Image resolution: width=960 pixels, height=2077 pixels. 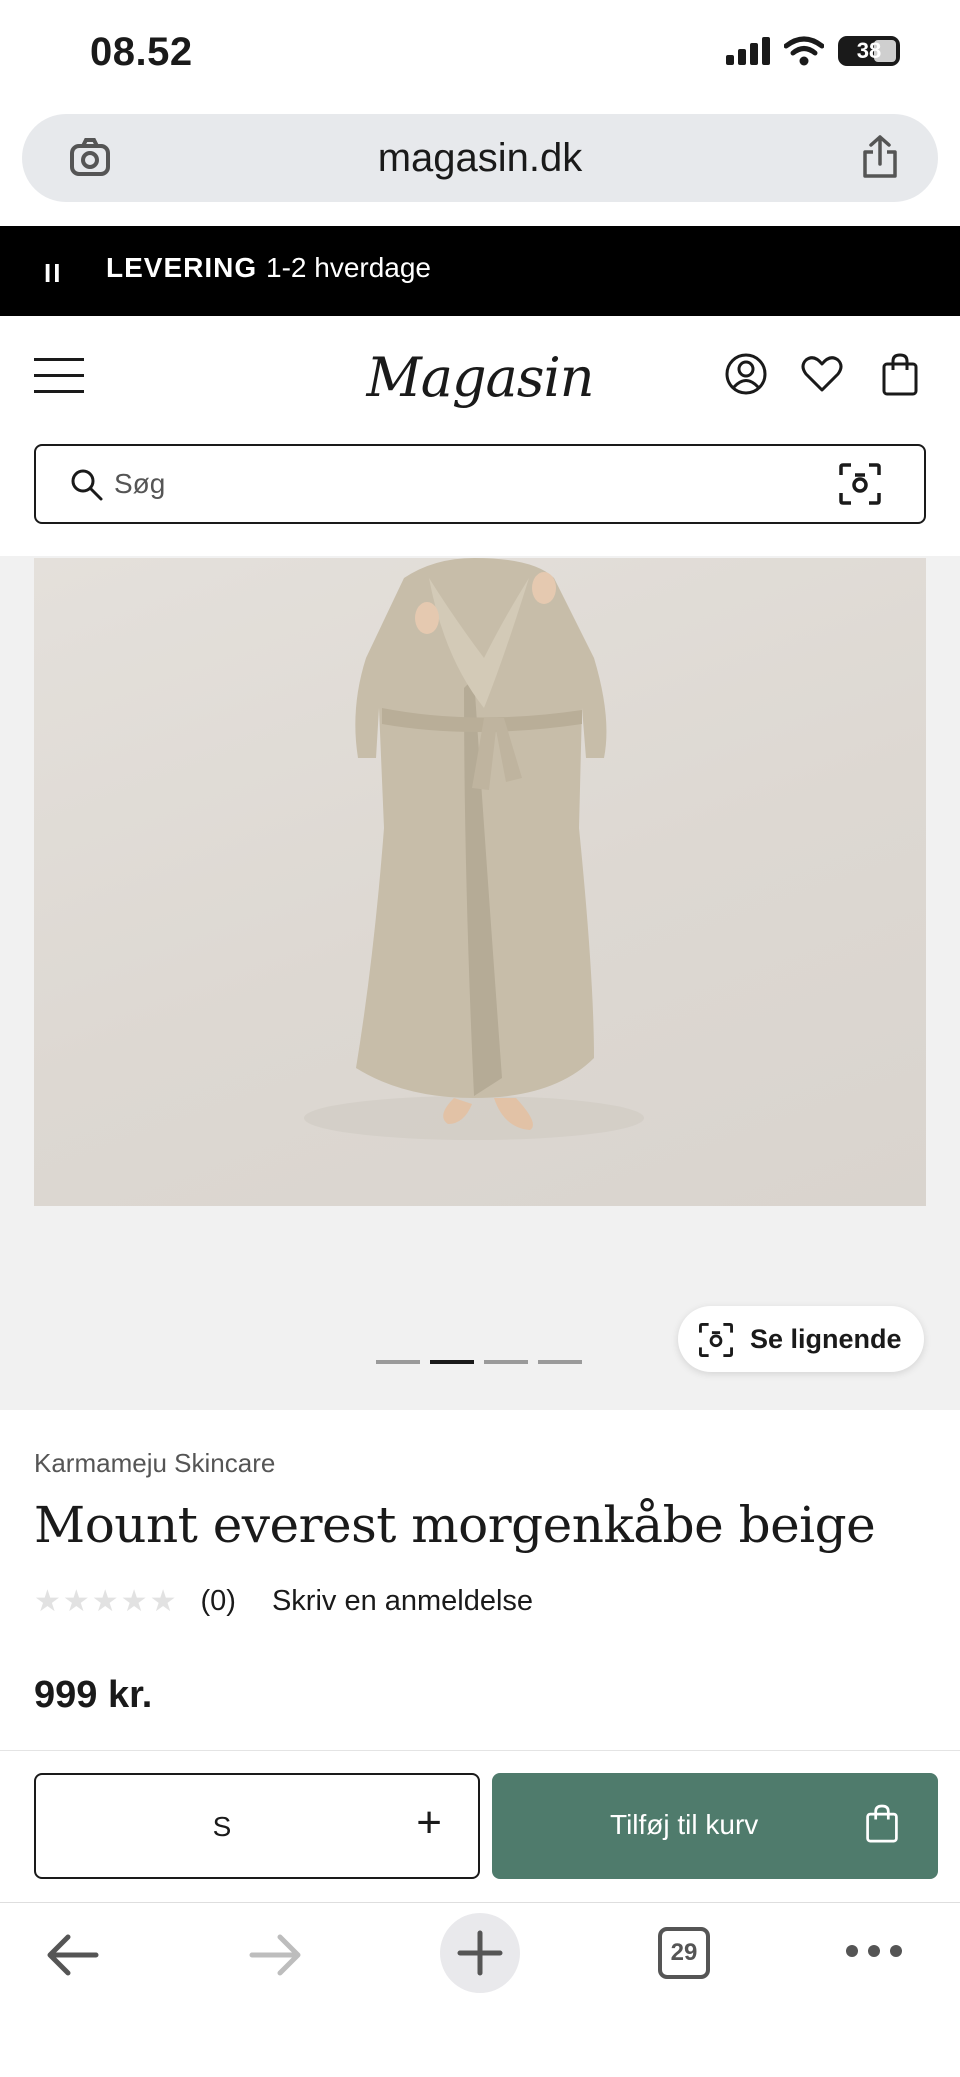 I want to click on new-tab-button, so click(x=480, y=1953).